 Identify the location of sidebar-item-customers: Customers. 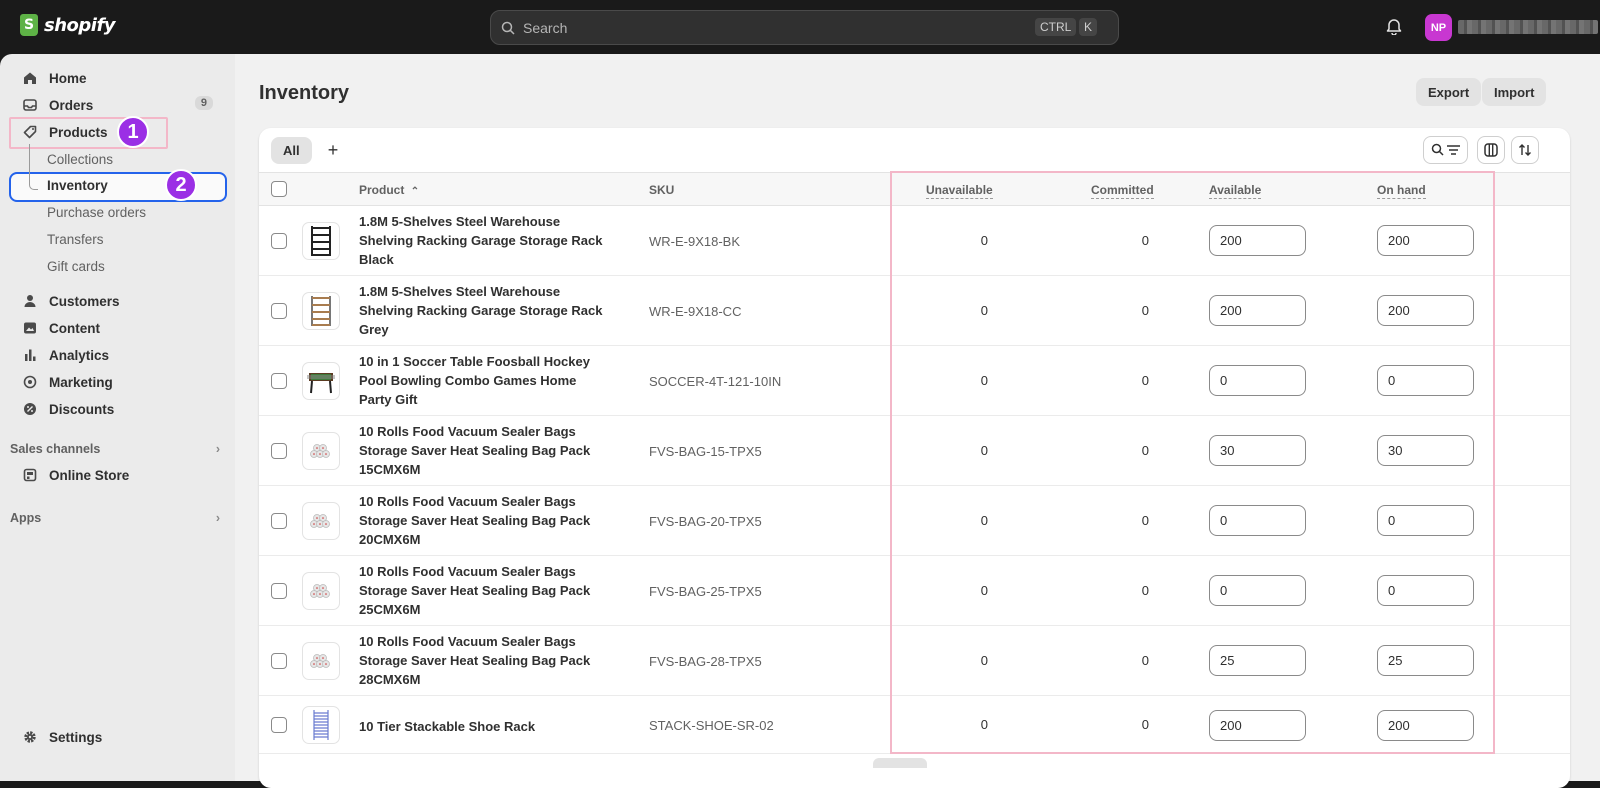
(117, 301).